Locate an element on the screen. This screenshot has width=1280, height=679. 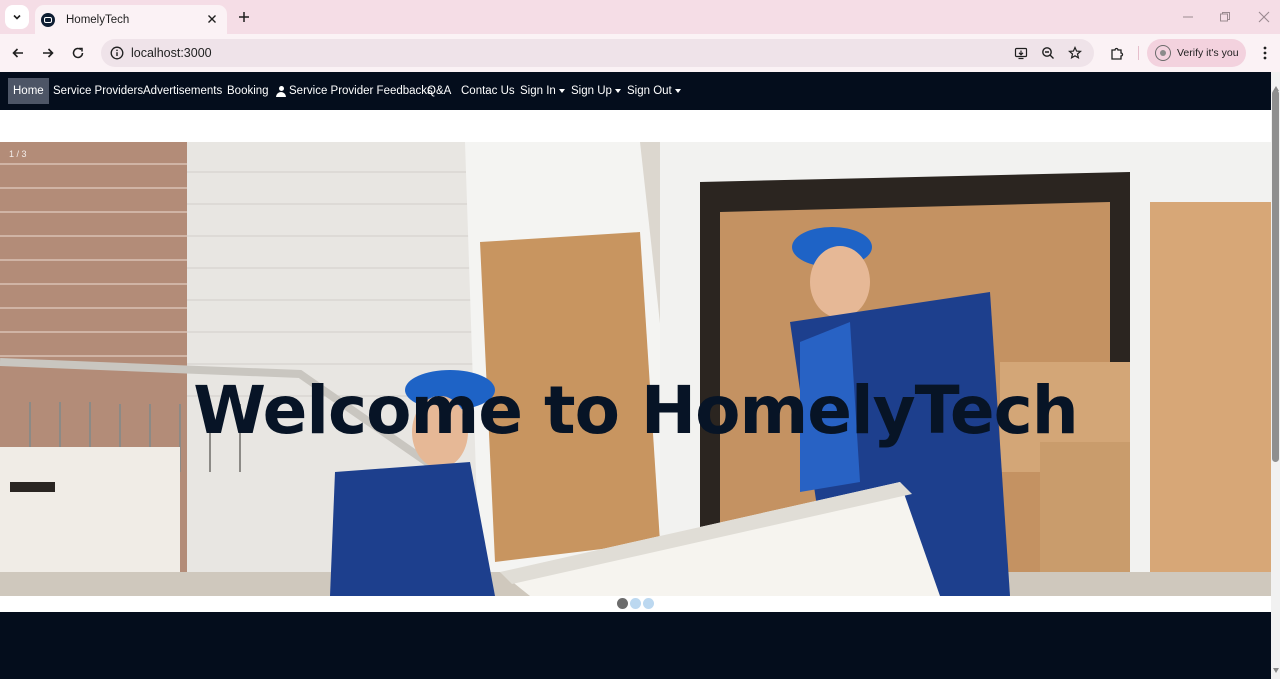
browser-toolbar: localhost:3000 Verify it's you is located at coordinates (640, 53).